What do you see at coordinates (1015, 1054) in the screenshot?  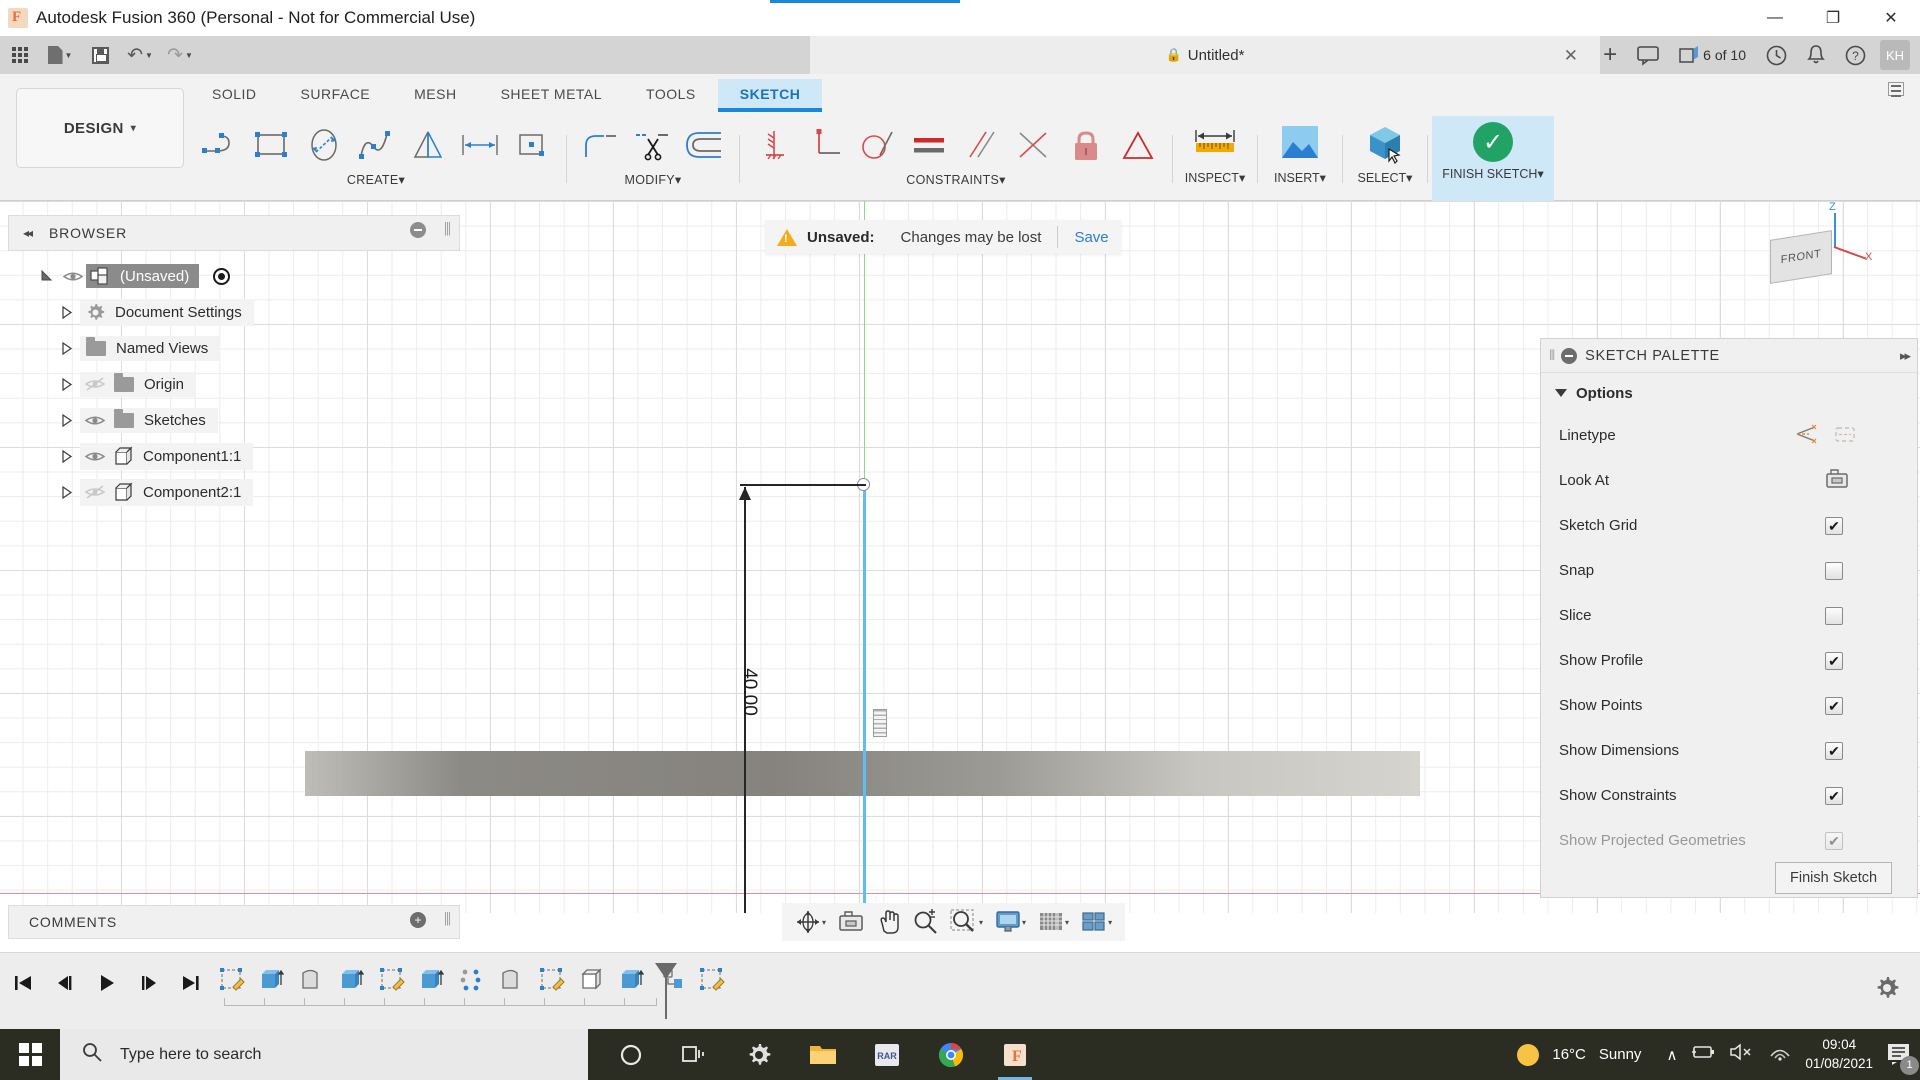 I see `fusion360-taskbar-icon: F` at bounding box center [1015, 1054].